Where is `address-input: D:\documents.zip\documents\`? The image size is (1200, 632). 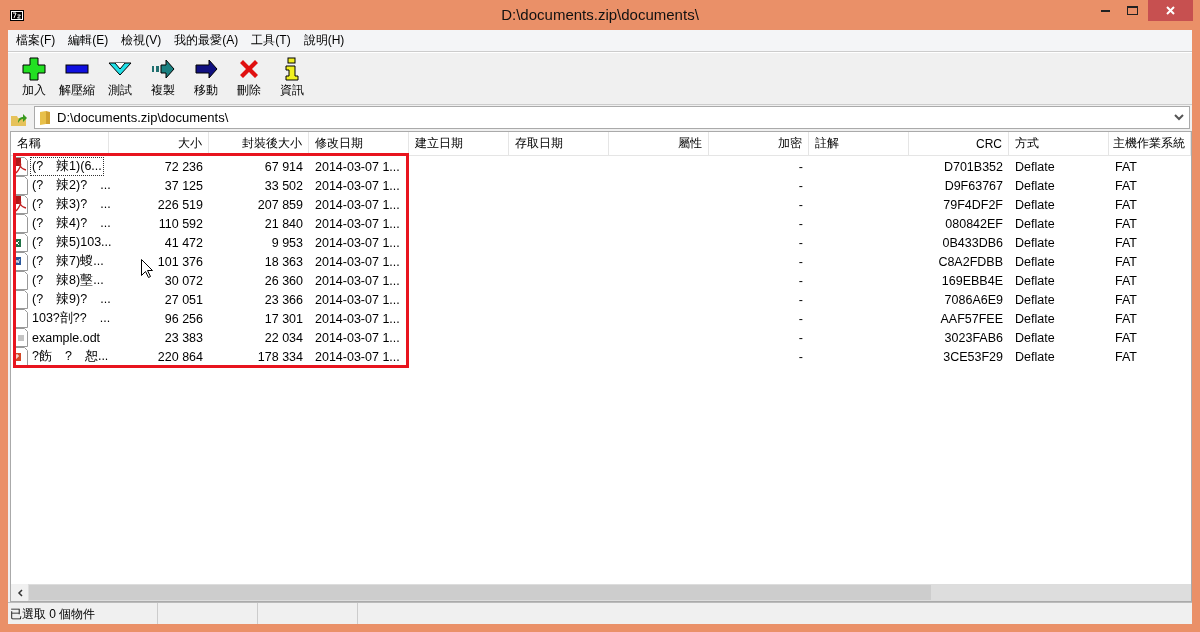 address-input: D:\documents.zip\documents\ is located at coordinates (612, 117).